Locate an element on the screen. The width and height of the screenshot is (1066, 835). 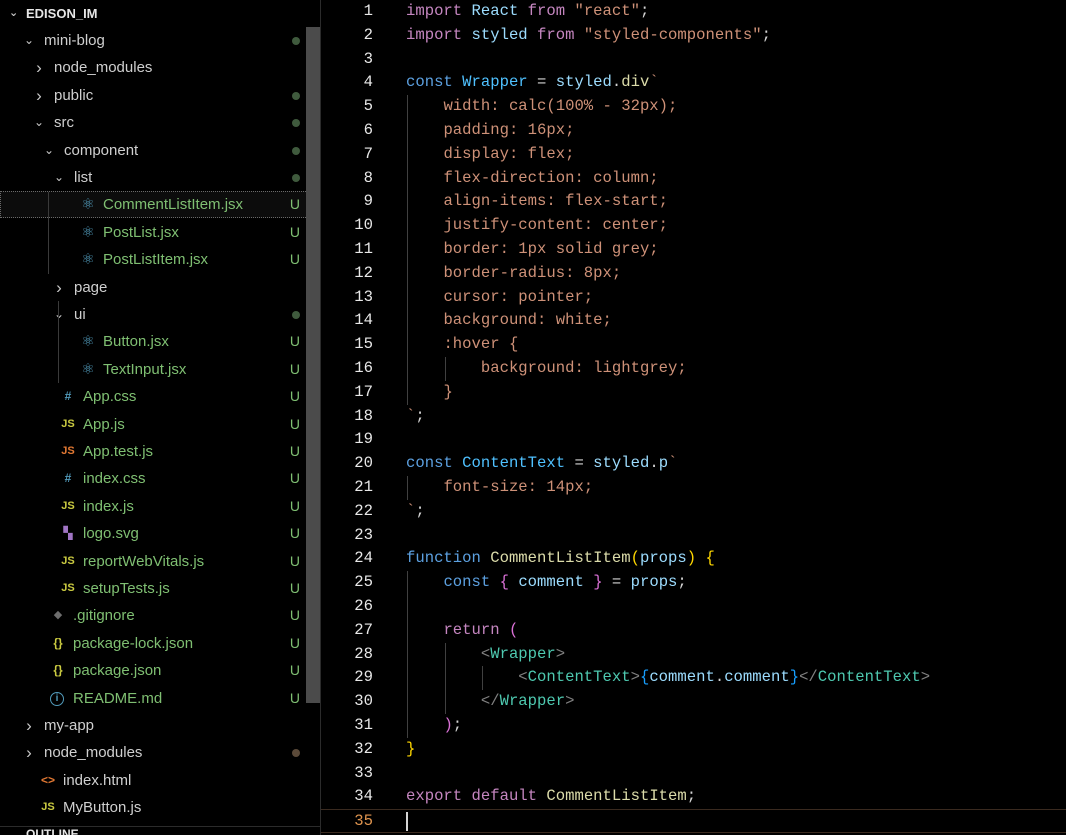
code-line: 14 background: white; is located at coordinates (693, 321).